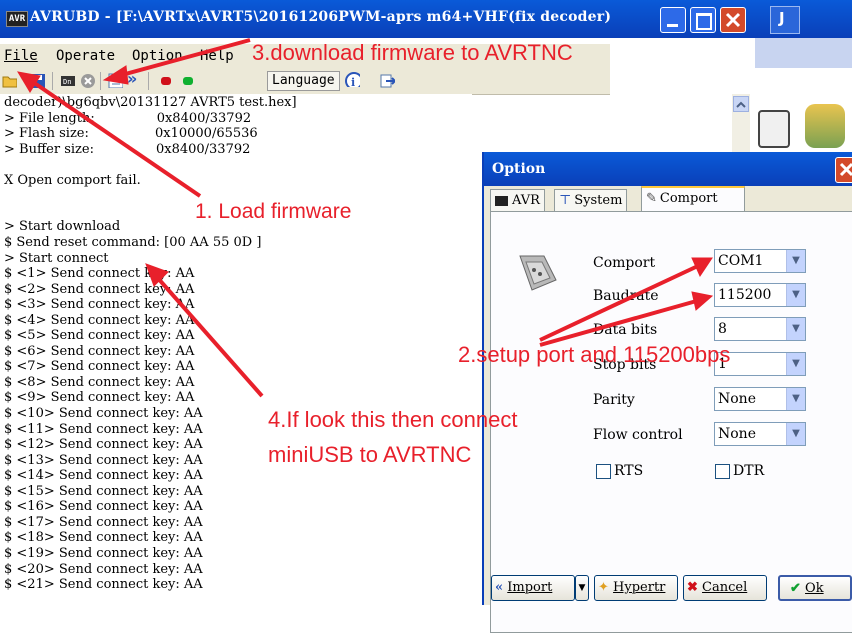 The height and width of the screenshot is (633, 852). Describe the element at coordinates (620, 322) in the screenshot. I see `arrow-step2-baudrate` at that location.